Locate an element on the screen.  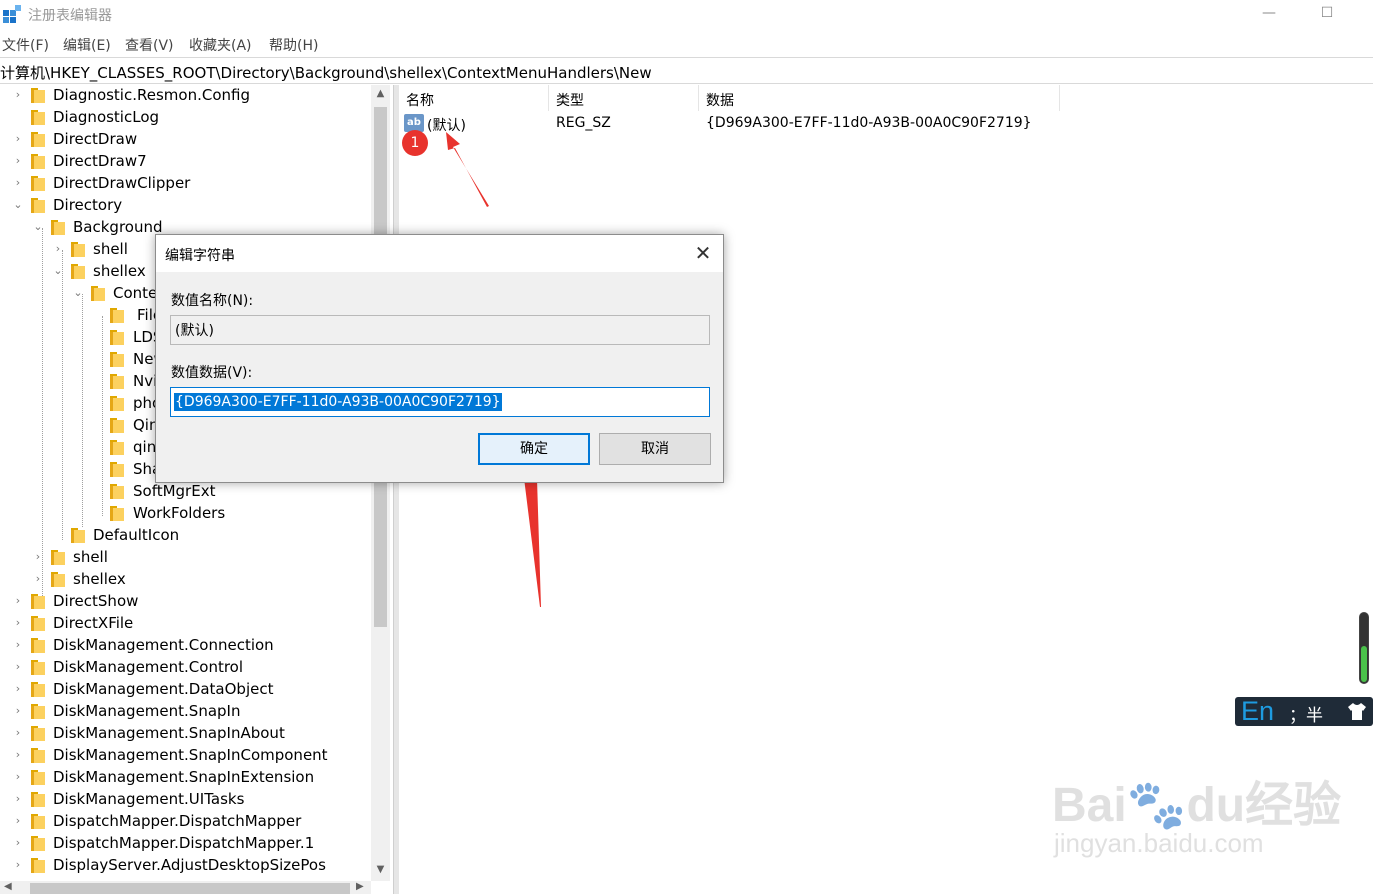
minimize-button: — is located at coordinates (1269, 15).